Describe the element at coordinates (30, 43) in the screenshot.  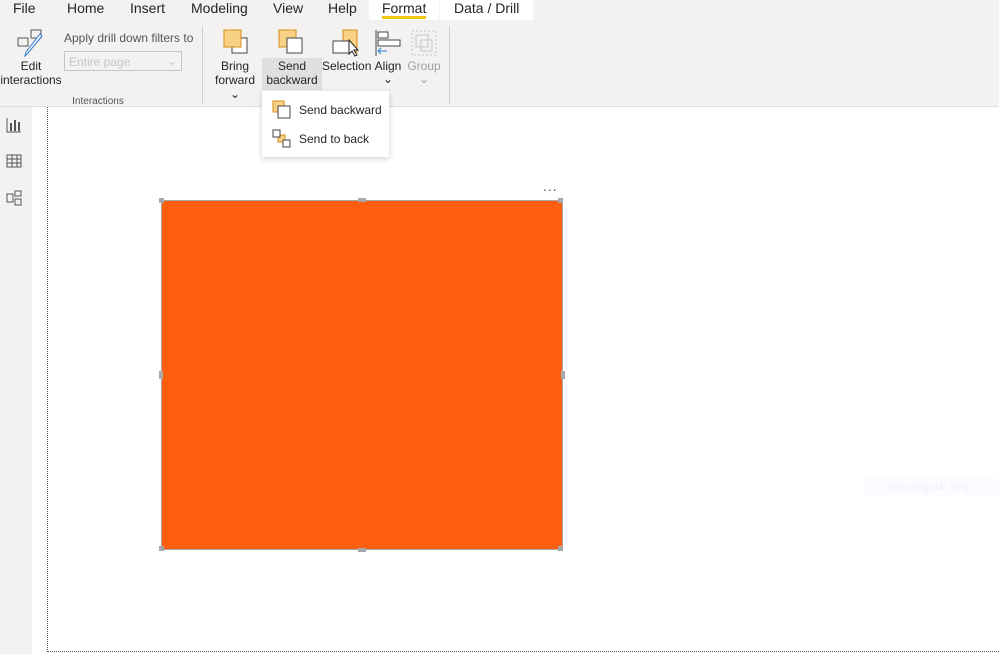
I see `edit-interactions-icon` at that location.